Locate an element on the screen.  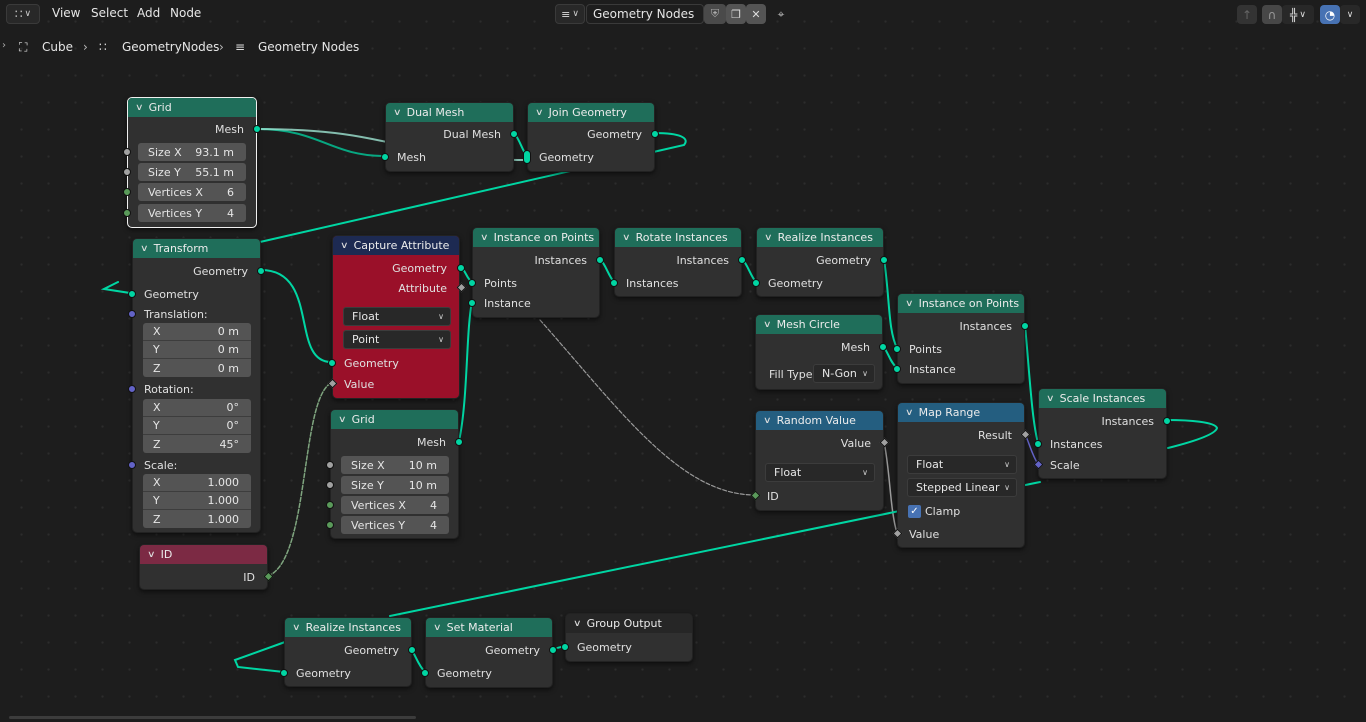
fake-user-button: ⛨ is located at coordinates (715, 14).